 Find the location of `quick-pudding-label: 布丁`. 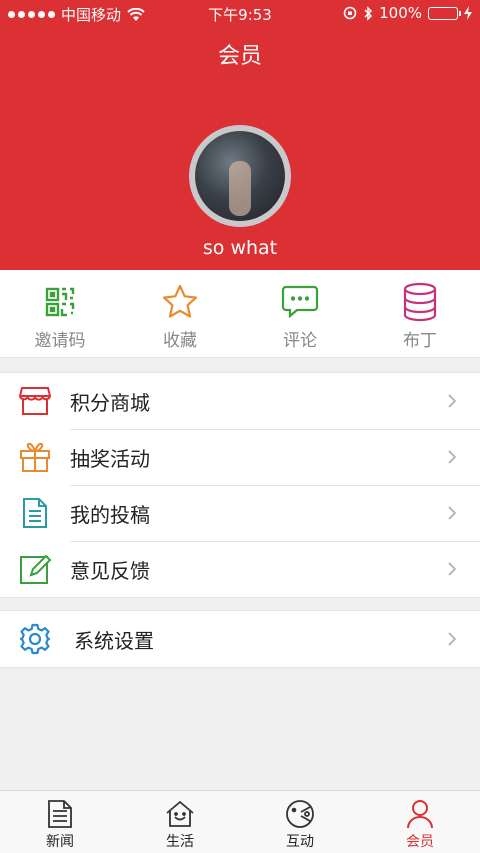

quick-pudding-label: 布丁 is located at coordinates (420, 341).